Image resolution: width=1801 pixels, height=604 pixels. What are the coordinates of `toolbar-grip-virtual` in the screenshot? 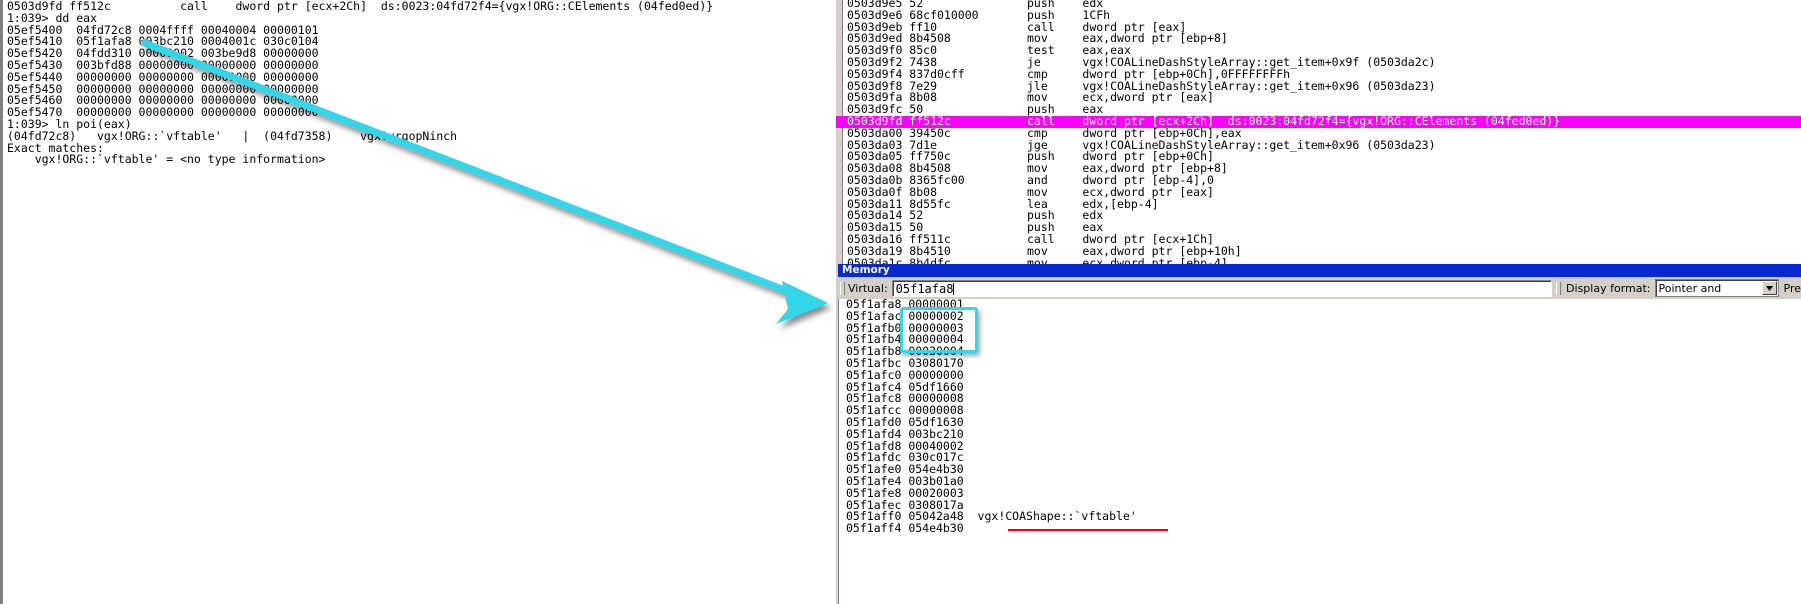 It's located at (842, 288).